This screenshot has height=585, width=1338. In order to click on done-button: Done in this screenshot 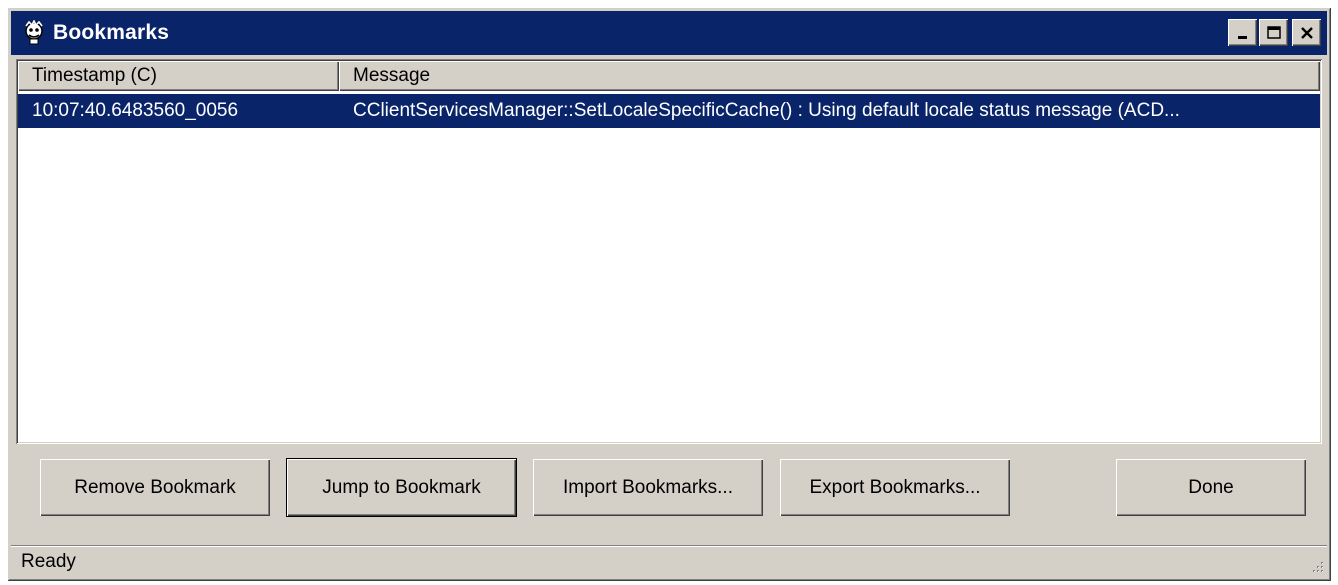, I will do `click(1211, 487)`.